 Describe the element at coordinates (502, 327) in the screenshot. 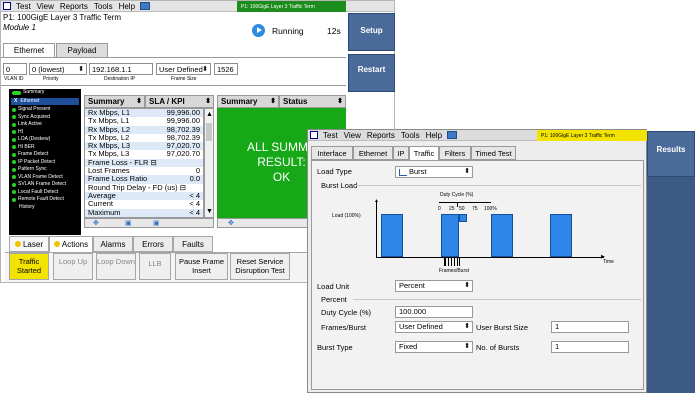

I see `user-burst-size-label: User Burst Size` at that location.